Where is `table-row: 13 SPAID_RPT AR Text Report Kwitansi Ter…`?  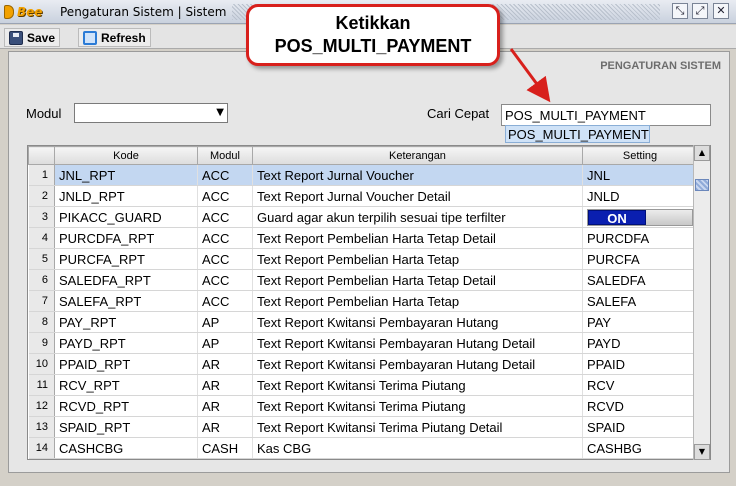 table-row: 13 SPAID_RPT AR Text Report Kwitansi Ter… is located at coordinates (363, 427).